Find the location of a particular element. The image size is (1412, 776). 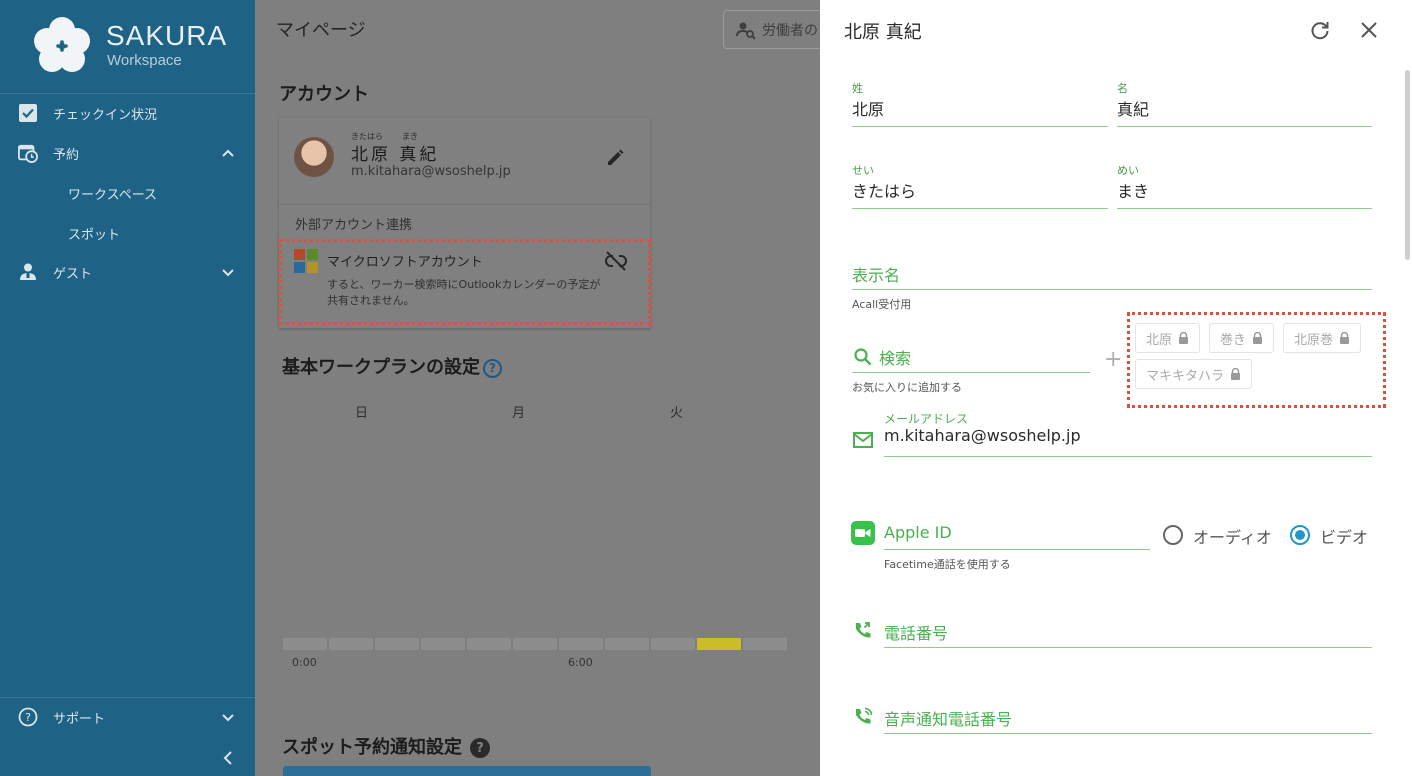

highlight-box is located at coordinates (1256, 360).